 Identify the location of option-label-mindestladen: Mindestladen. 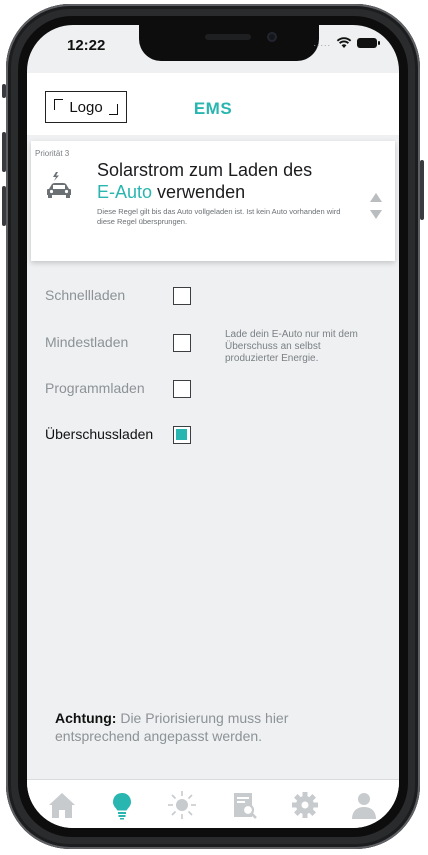
(87, 342).